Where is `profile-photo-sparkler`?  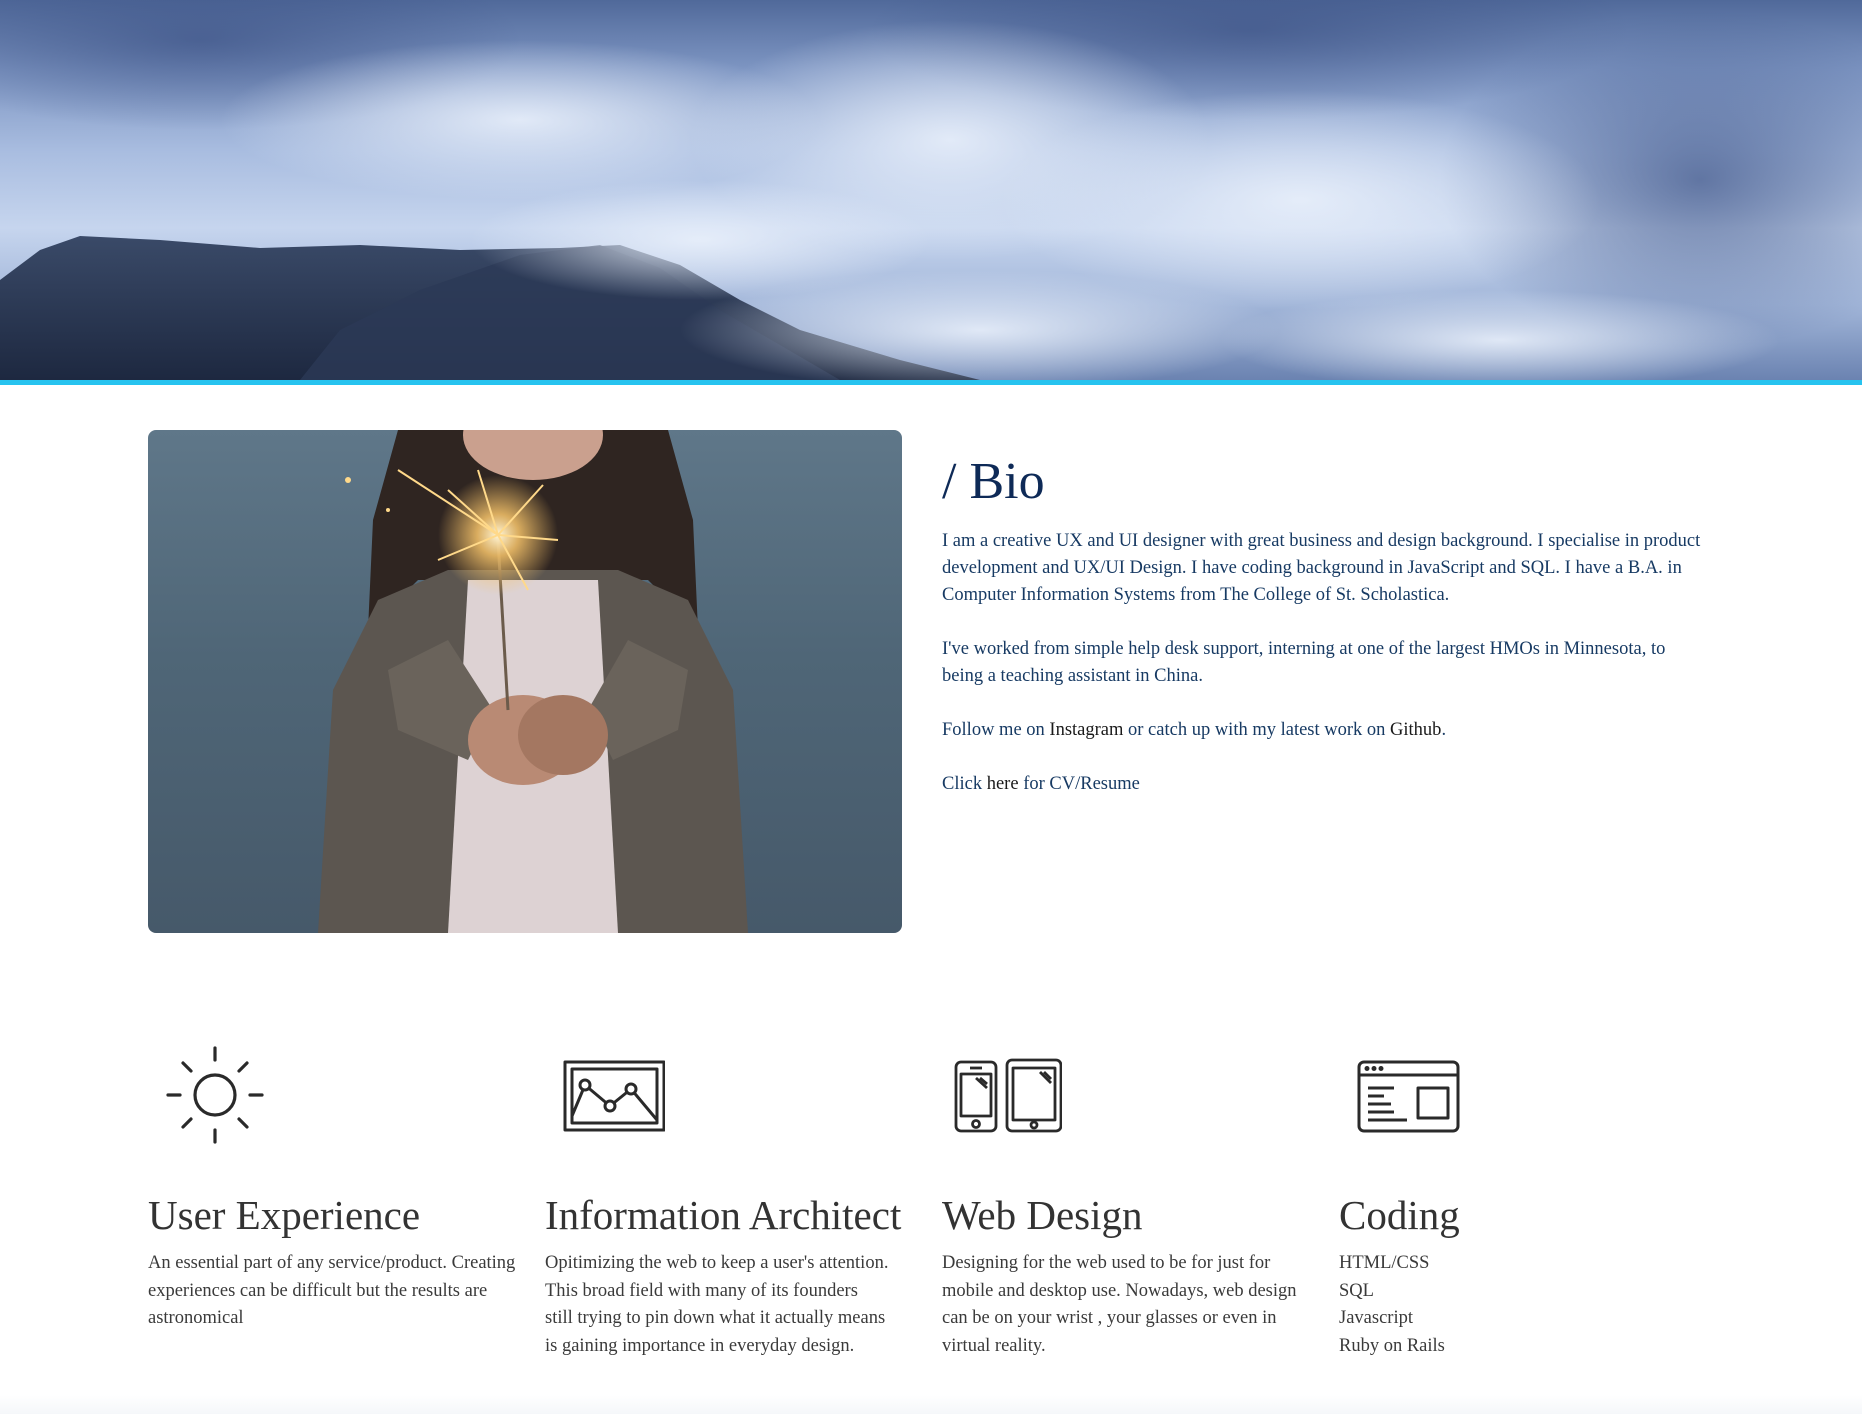
profile-photo-sparkler is located at coordinates (525, 681).